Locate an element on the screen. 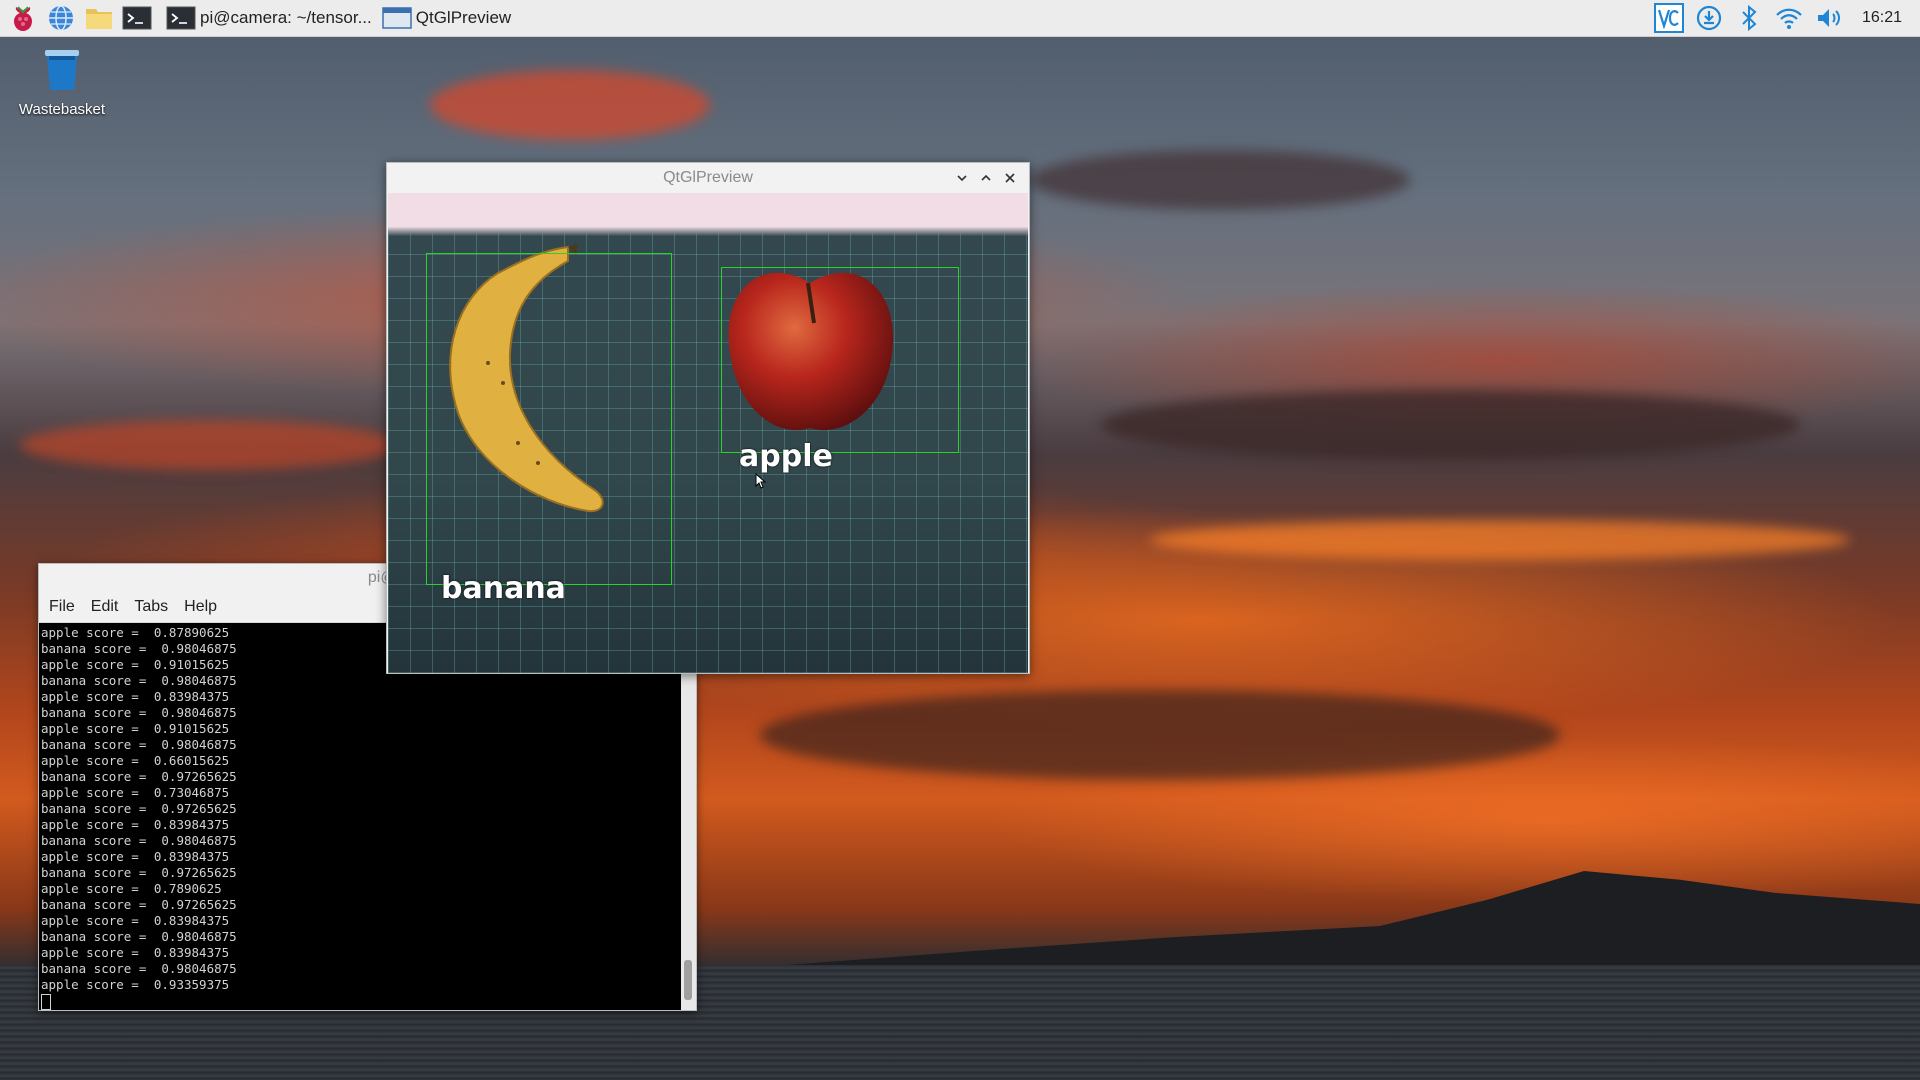 This screenshot has height=1080, width=1920. system-tray: 16:21 is located at coordinates (1786, 18).